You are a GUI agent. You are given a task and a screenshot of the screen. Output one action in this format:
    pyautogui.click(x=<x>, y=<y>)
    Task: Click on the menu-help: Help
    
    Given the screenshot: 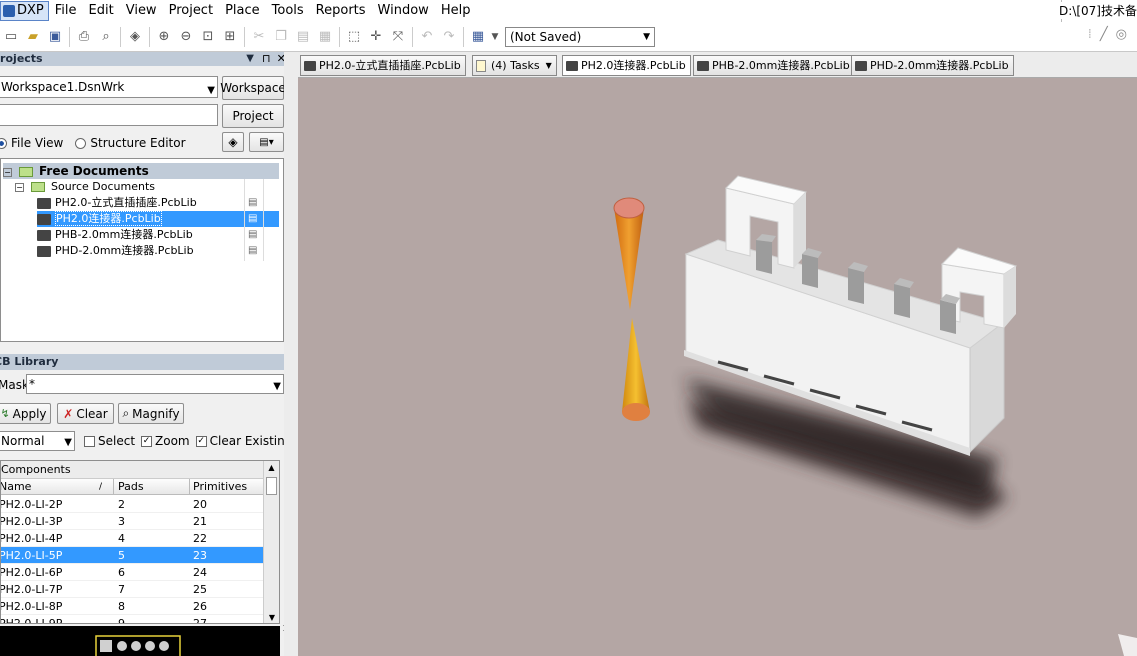 What is the action you would take?
    pyautogui.click(x=456, y=11)
    